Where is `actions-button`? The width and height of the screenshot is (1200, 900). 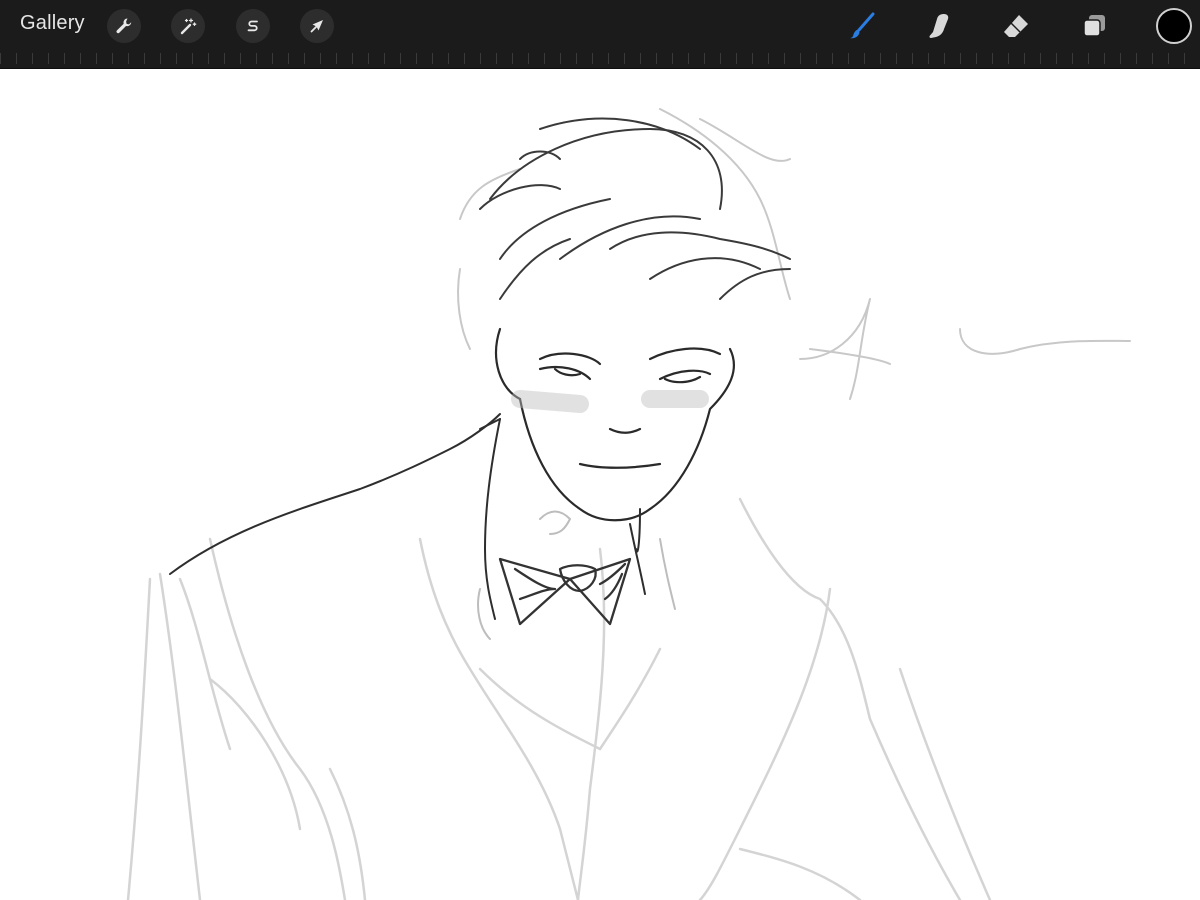 actions-button is located at coordinates (124, 26).